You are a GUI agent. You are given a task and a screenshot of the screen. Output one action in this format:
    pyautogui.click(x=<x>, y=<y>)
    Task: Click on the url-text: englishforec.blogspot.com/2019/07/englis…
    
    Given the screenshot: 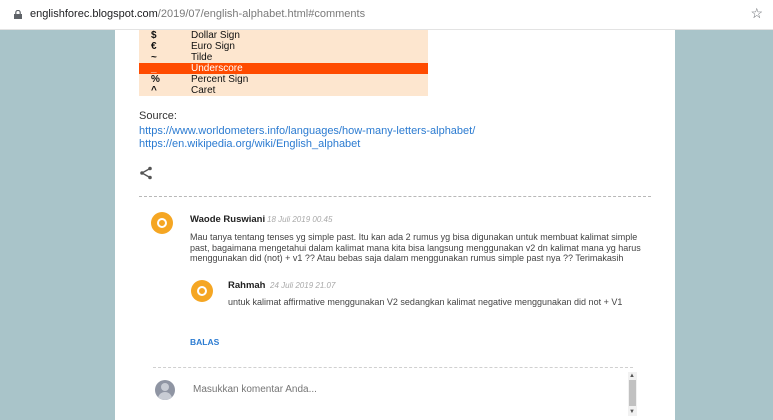 What is the action you would take?
    pyautogui.click(x=197, y=14)
    